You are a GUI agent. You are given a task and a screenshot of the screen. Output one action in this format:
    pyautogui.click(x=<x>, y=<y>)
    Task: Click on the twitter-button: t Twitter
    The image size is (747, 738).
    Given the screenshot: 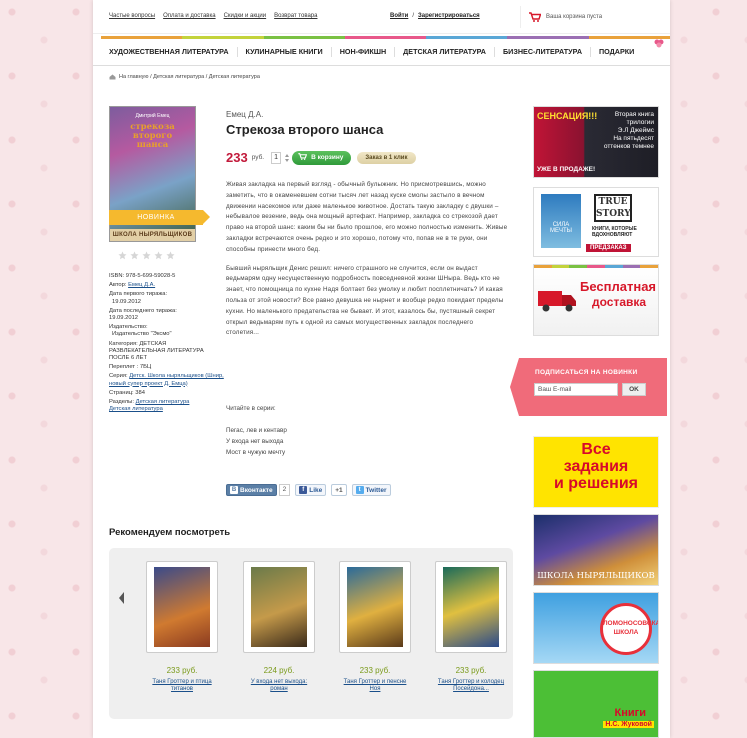 What is the action you would take?
    pyautogui.click(x=371, y=490)
    